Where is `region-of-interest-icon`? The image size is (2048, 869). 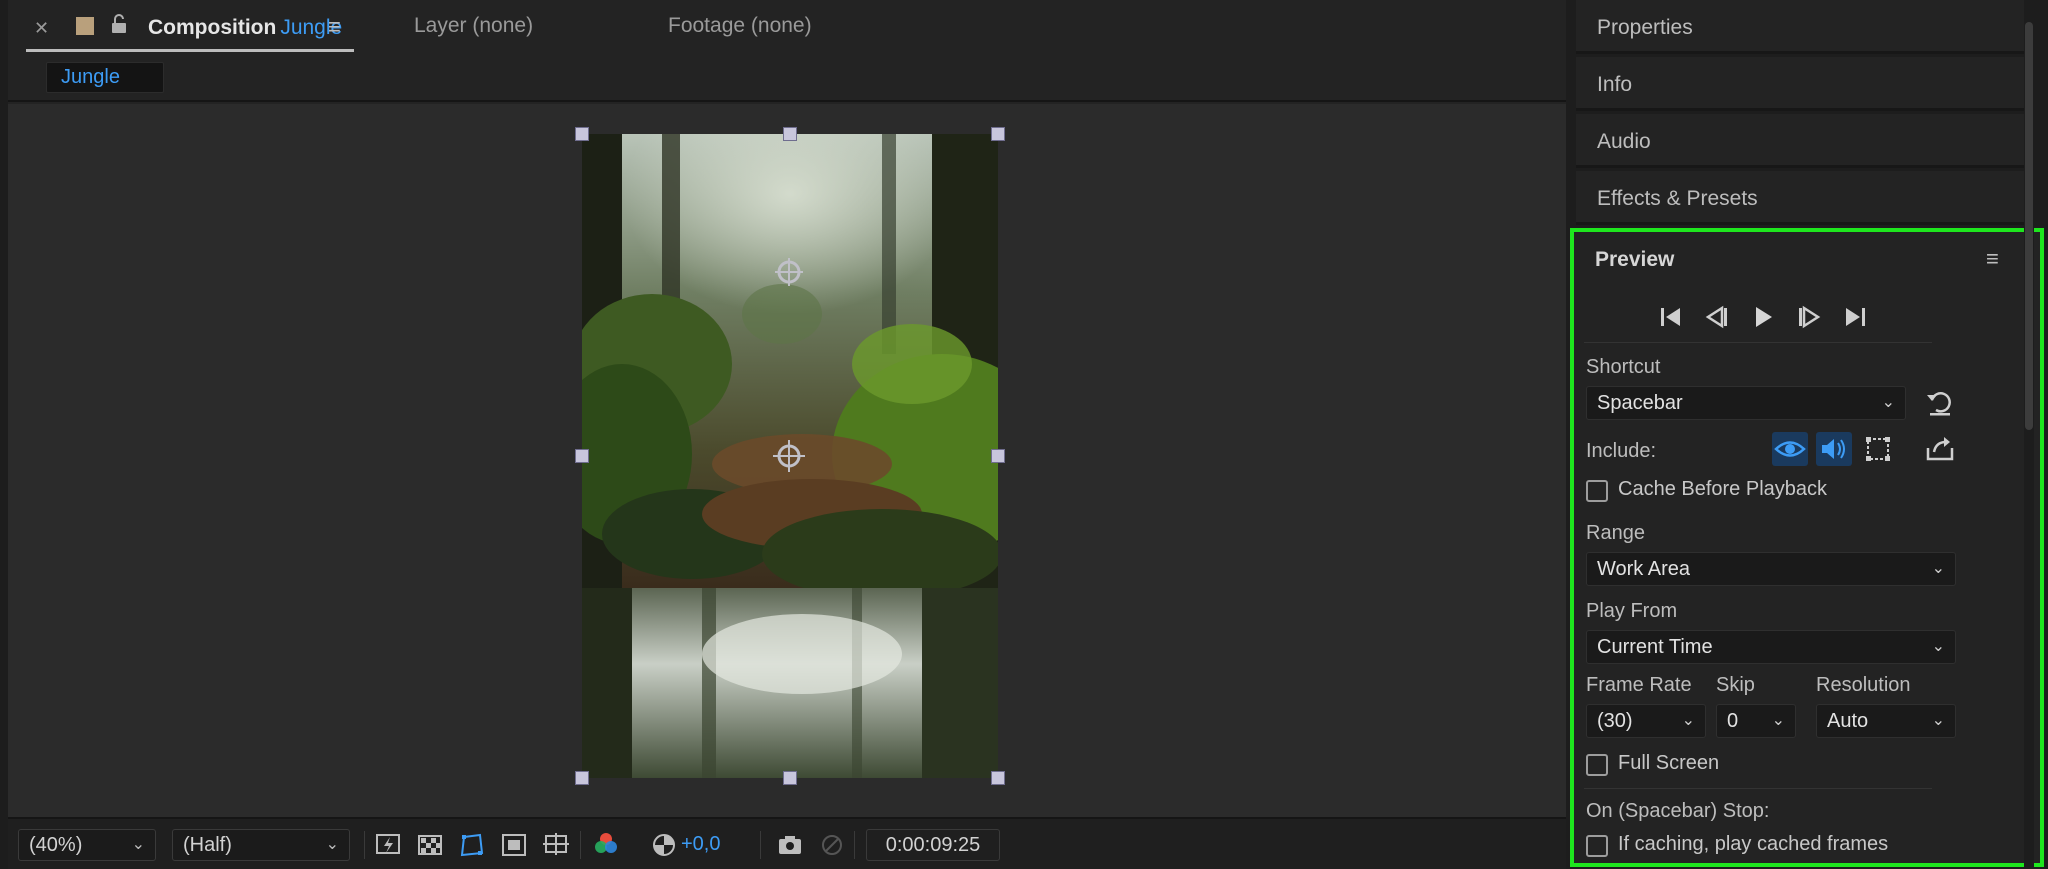 region-of-interest-icon is located at coordinates (514, 845).